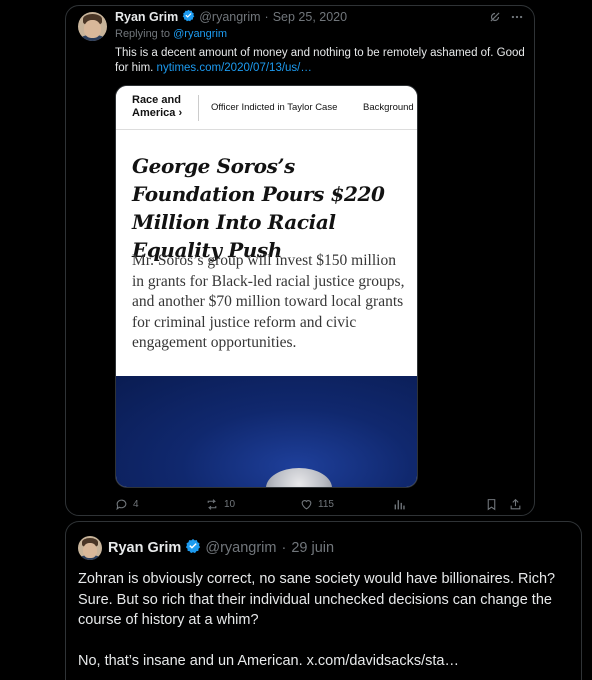 The width and height of the screenshot is (592, 680). I want to click on tweet-header: Ryan Grim @ryangrim · 29 juin, so click(221, 548).